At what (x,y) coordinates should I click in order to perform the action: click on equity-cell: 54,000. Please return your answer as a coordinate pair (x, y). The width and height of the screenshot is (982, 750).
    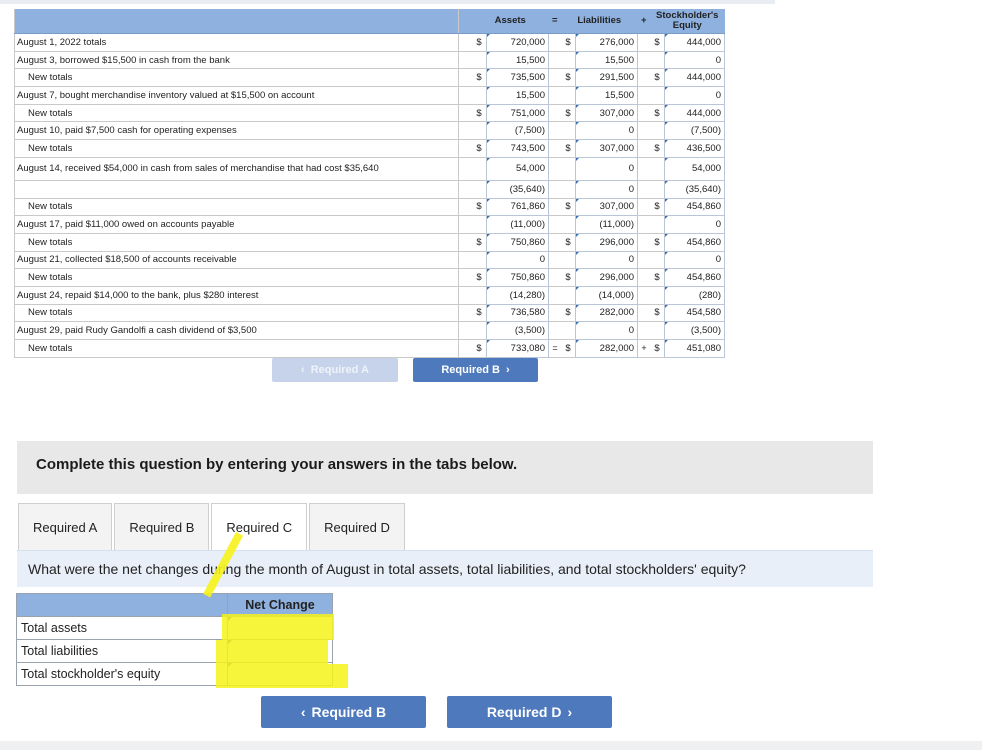
    Looking at the image, I should click on (694, 168).